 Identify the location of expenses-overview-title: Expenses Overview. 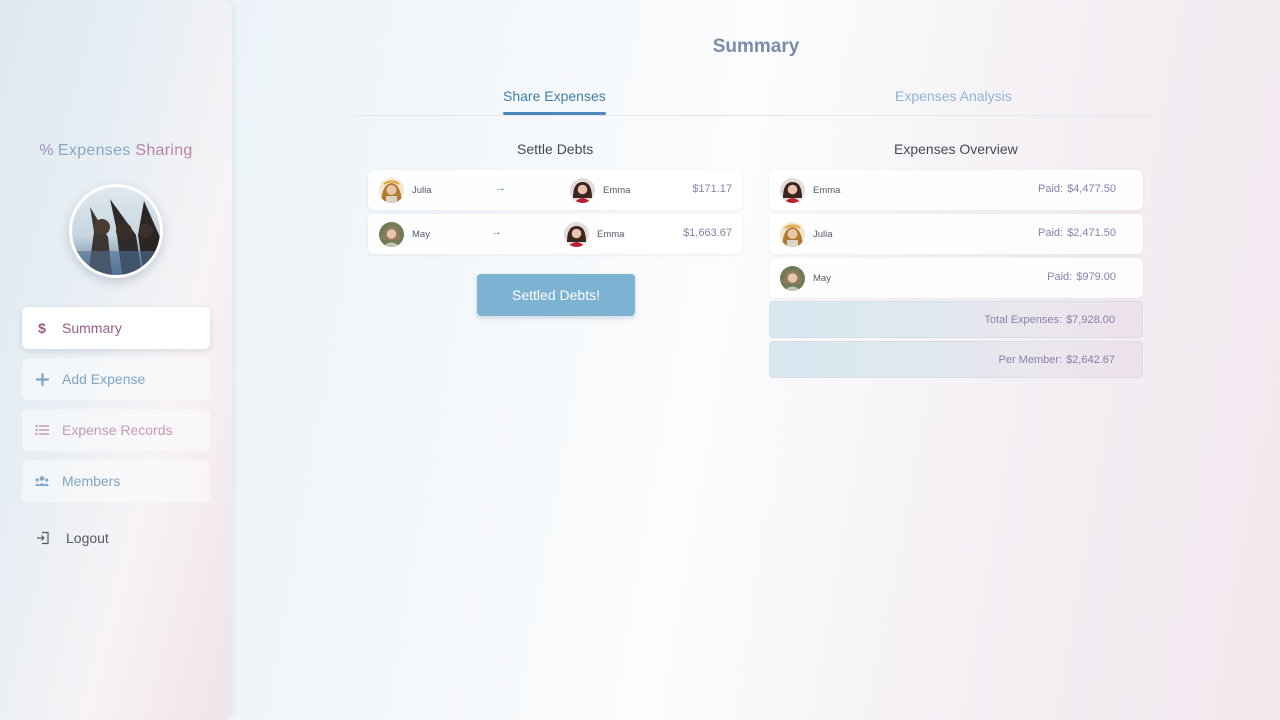
(956, 149).